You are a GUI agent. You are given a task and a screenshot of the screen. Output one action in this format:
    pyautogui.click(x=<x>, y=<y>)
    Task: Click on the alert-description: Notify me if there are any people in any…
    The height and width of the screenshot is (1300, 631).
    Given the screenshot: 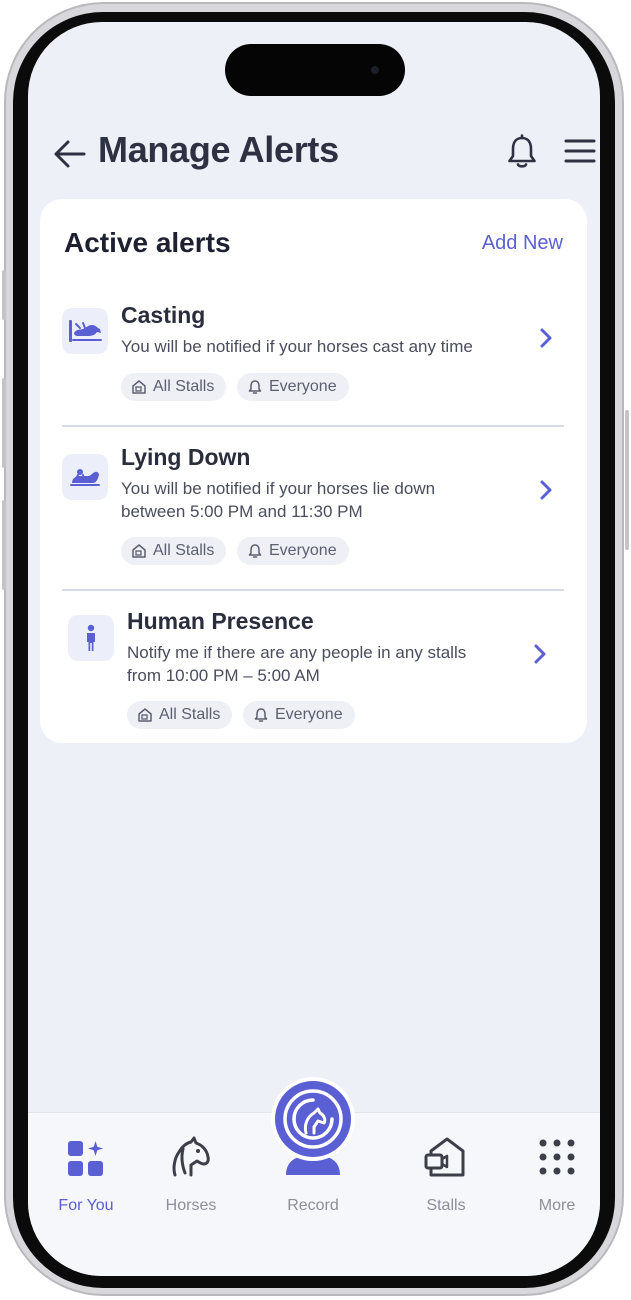 What is the action you would take?
    pyautogui.click(x=337, y=664)
    